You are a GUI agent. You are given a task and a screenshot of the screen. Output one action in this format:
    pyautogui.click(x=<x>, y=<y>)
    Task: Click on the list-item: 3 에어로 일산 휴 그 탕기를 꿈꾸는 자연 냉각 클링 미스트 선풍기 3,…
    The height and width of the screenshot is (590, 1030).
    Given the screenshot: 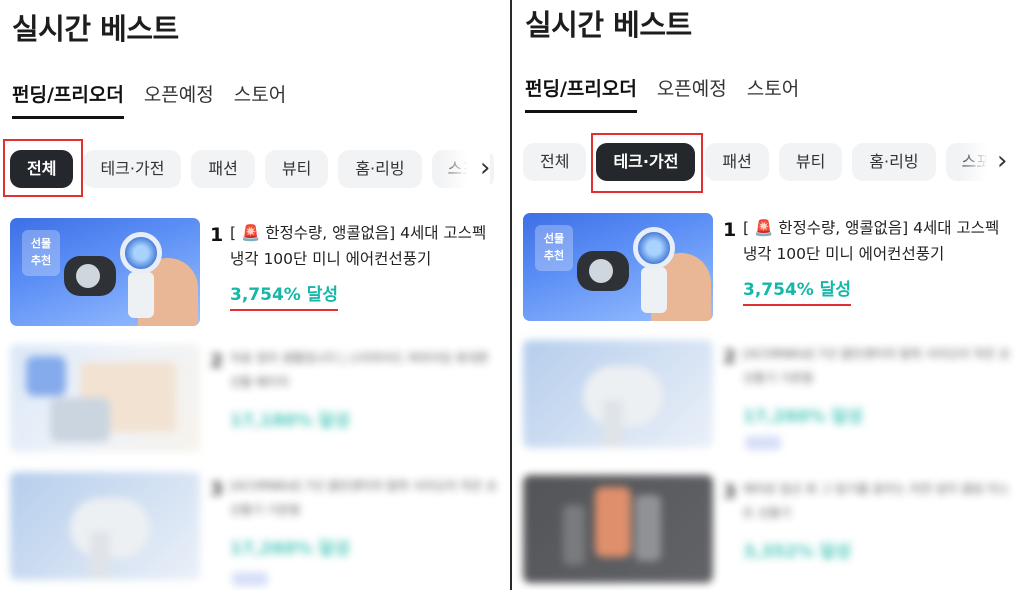 What is the action you would take?
    pyautogui.click(x=768, y=530)
    